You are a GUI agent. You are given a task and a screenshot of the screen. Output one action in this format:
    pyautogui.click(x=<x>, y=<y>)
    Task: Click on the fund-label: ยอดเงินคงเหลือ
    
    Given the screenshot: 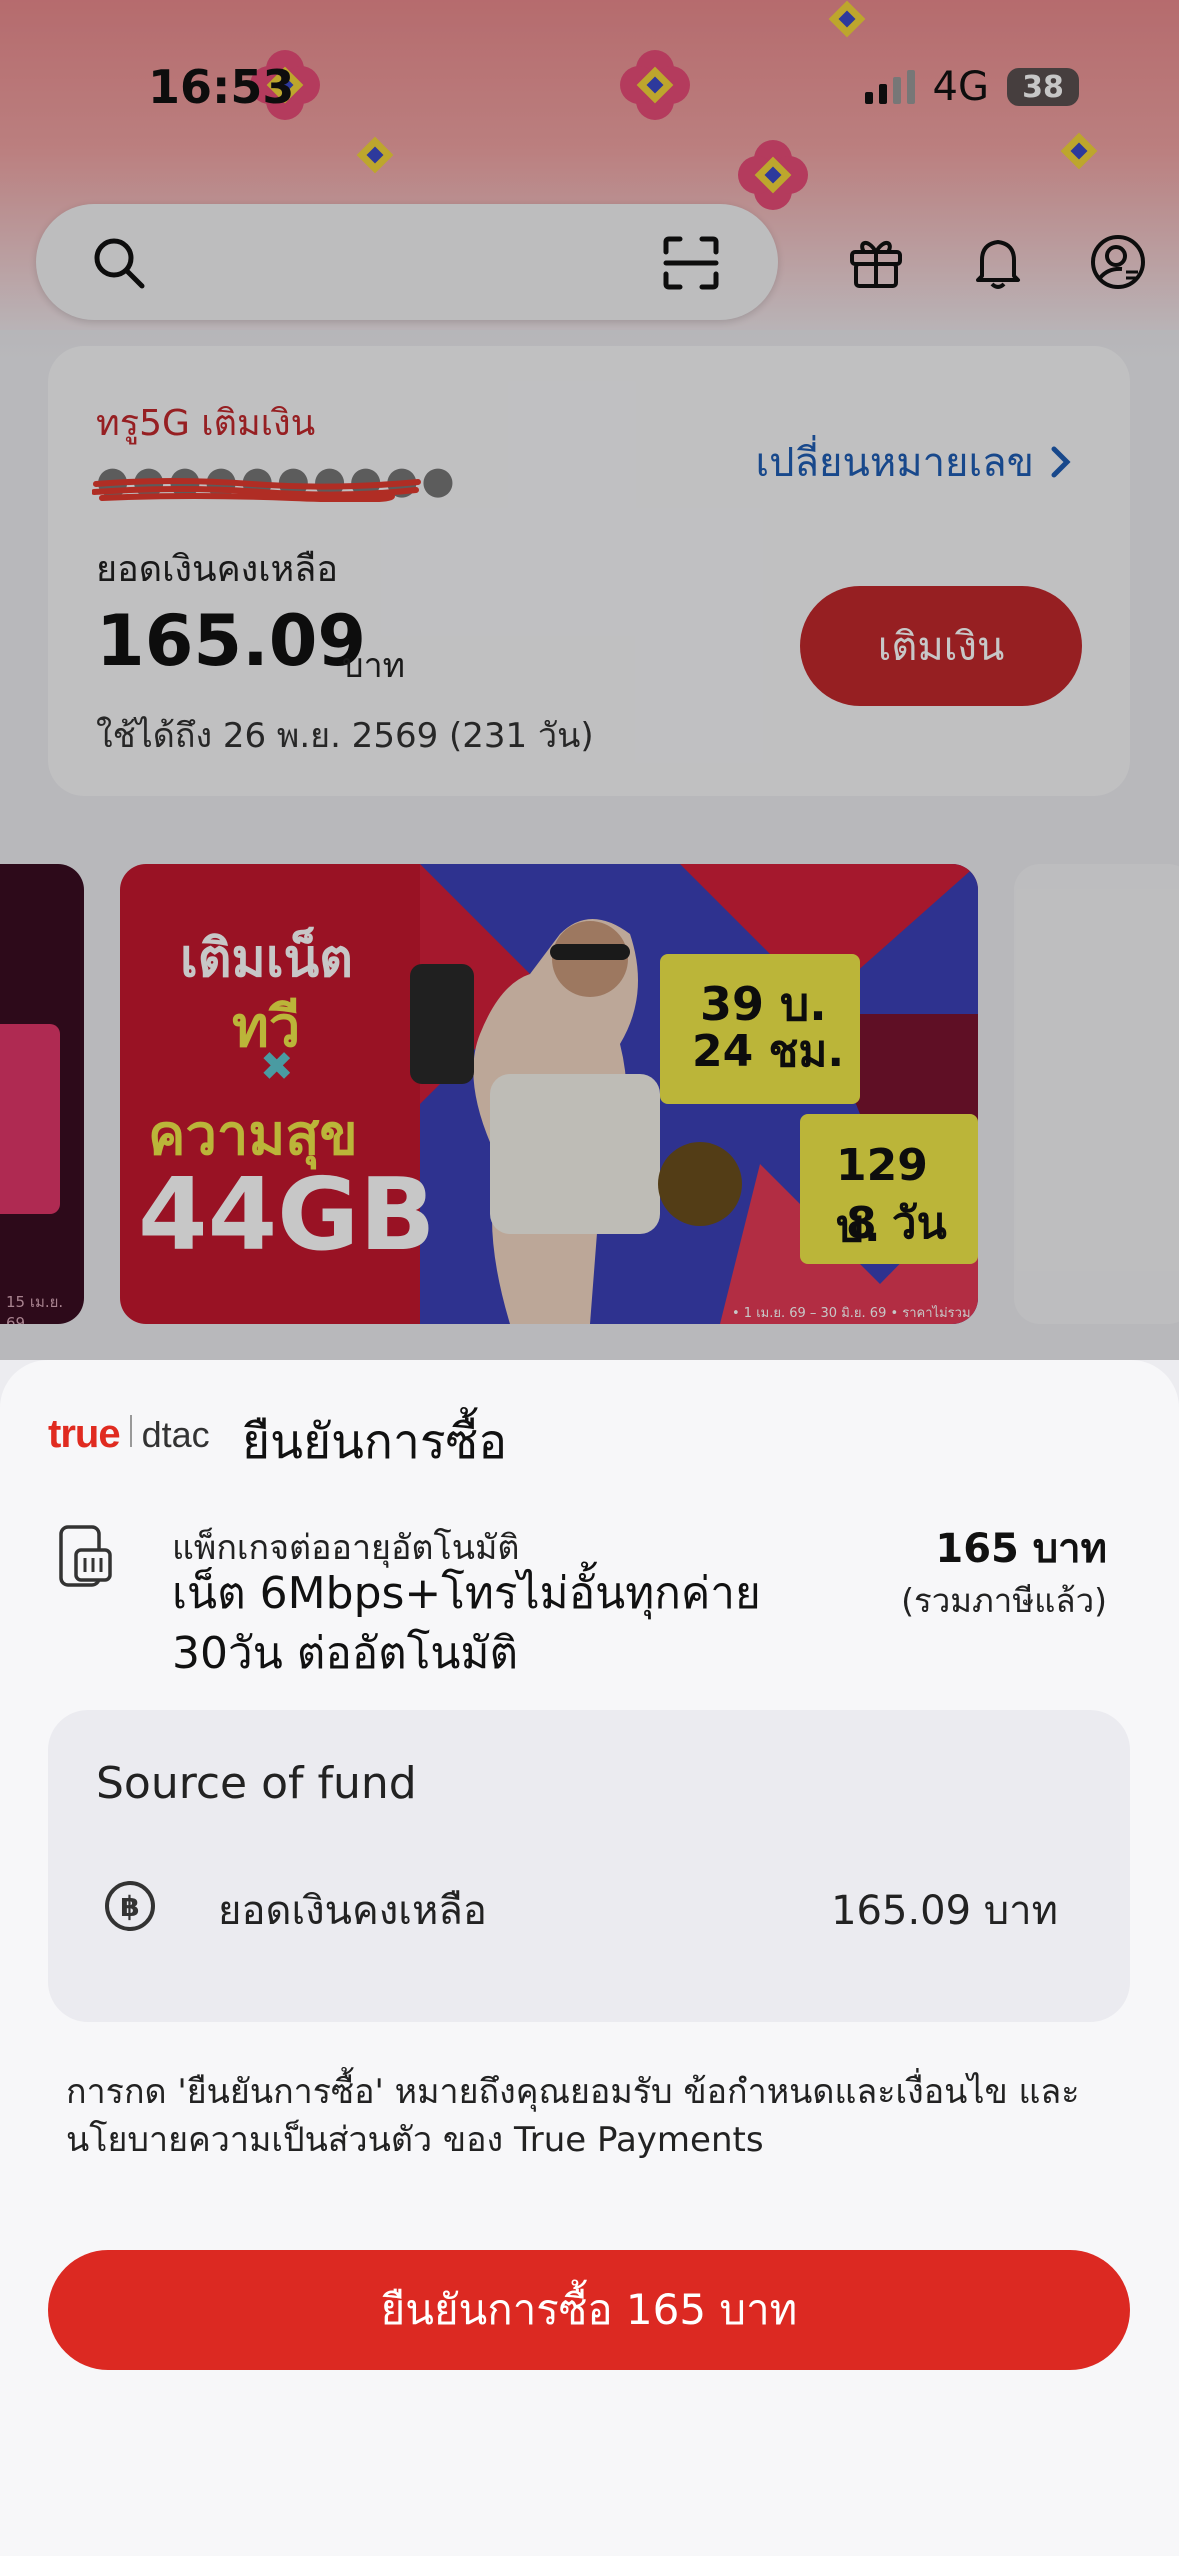 What is the action you would take?
    pyautogui.click(x=352, y=1911)
    